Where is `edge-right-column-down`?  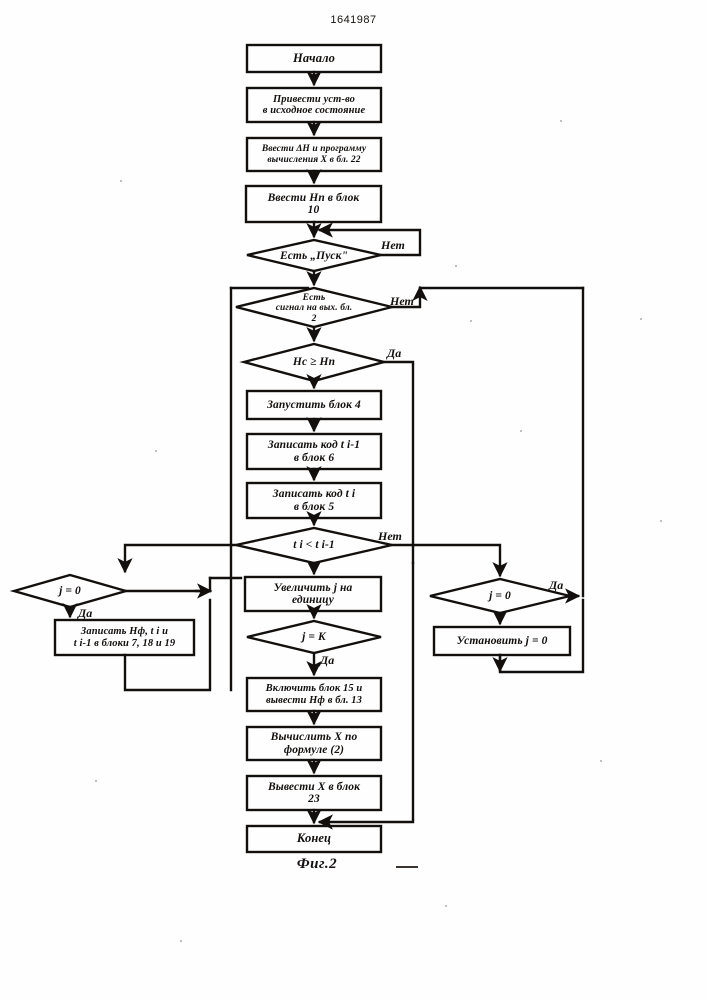
edge-right-column-down is located at coordinates (366, 695).